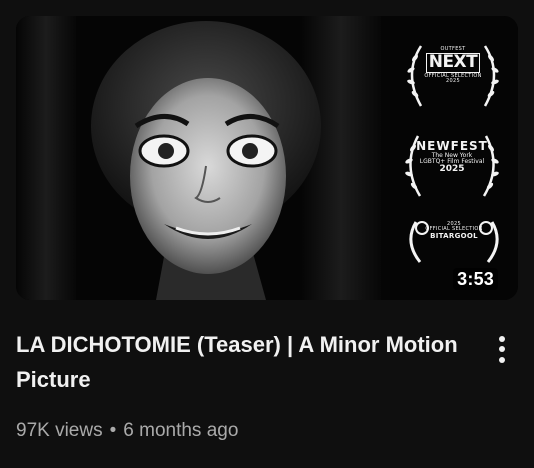  I want to click on more-vert-icon, so click(502, 349).